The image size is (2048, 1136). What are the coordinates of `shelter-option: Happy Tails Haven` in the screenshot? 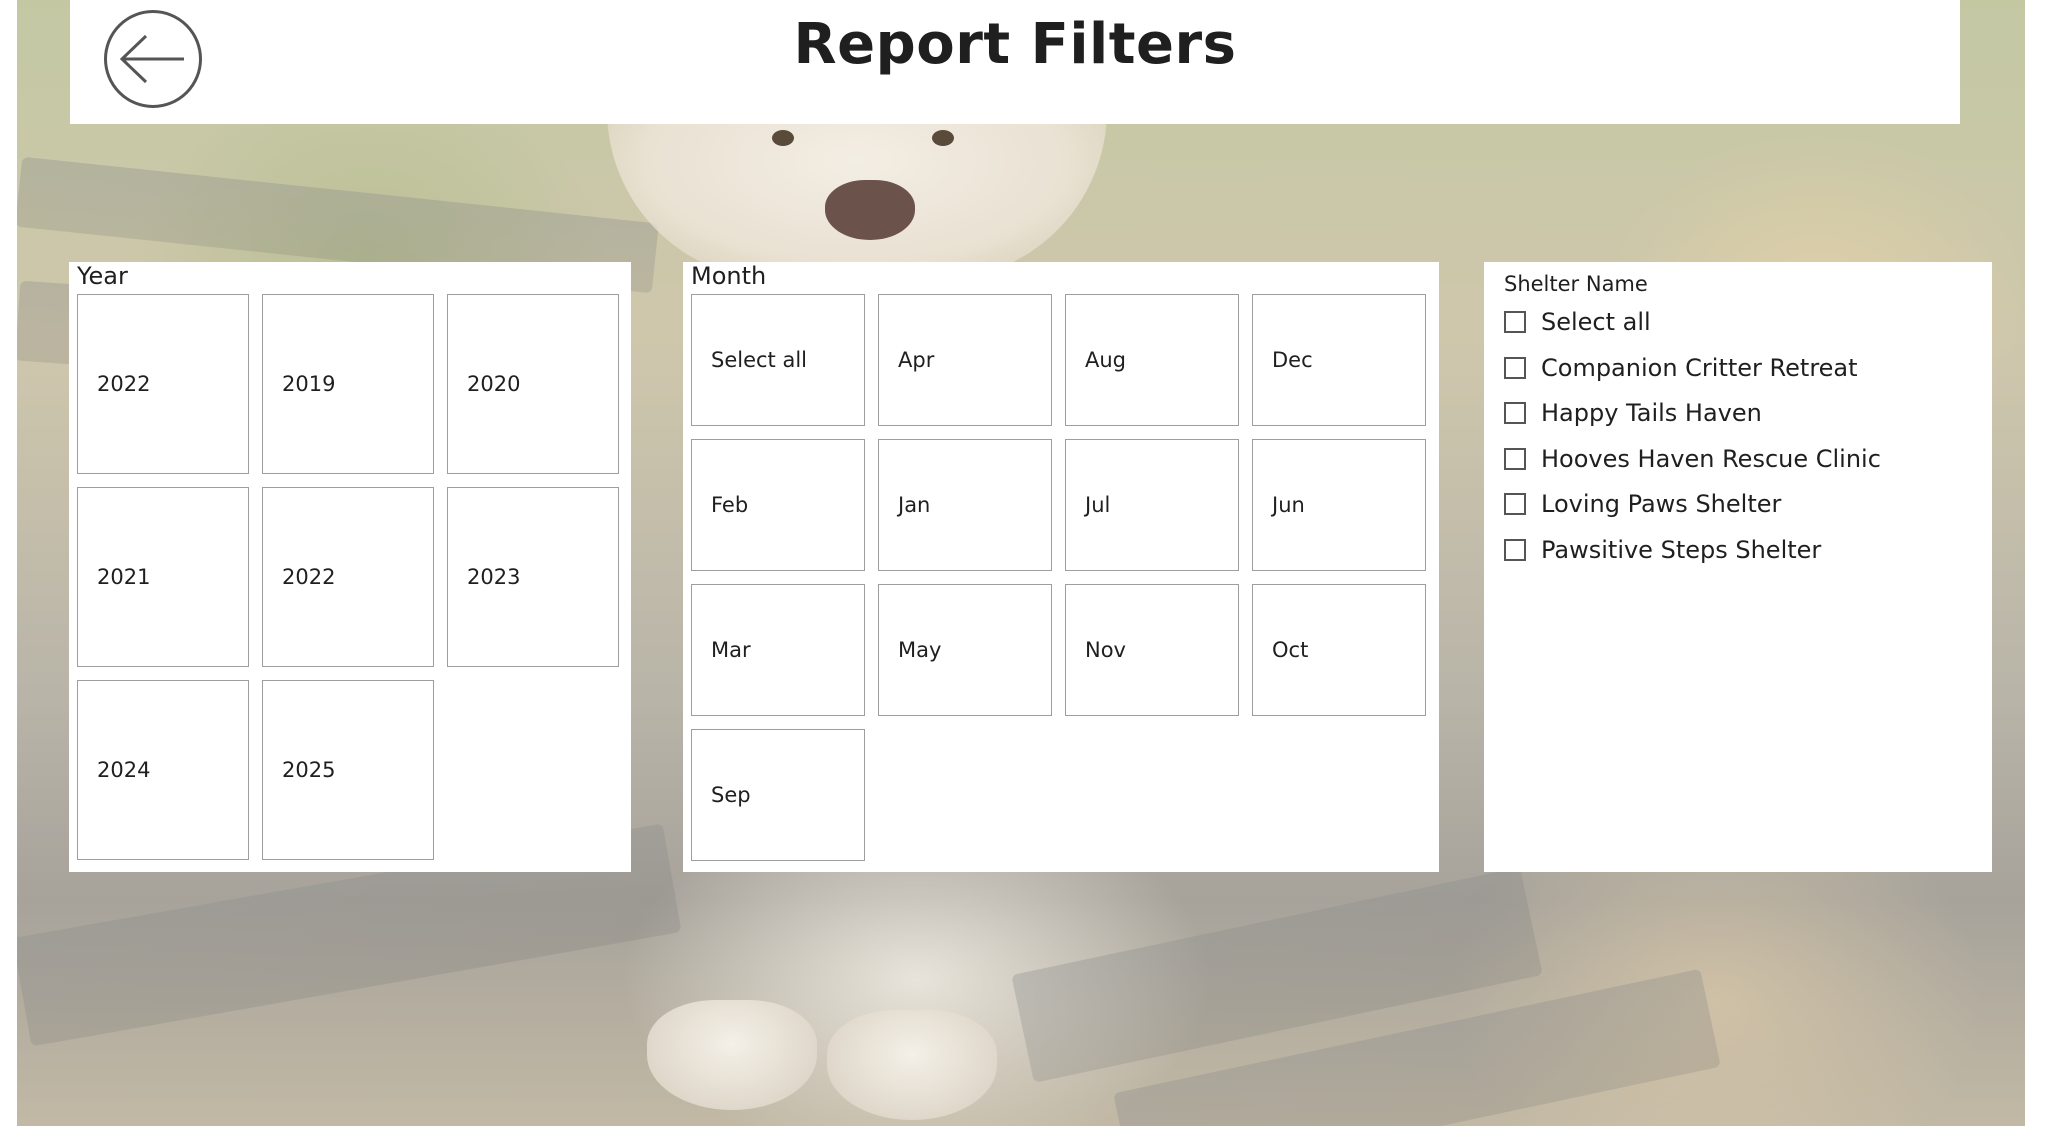 It's located at (1633, 413).